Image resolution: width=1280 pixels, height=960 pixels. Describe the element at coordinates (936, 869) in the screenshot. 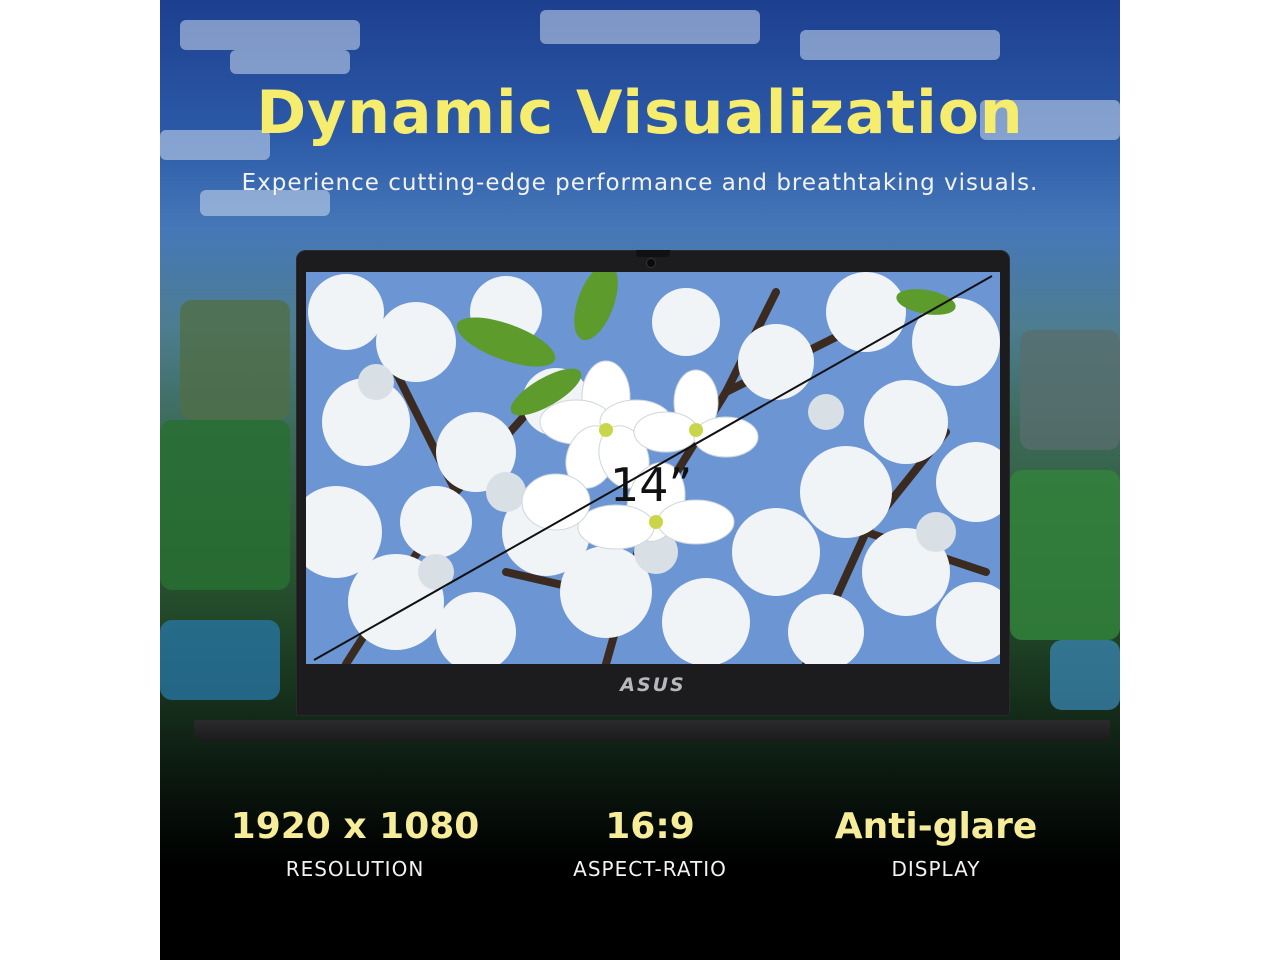

I see `spec-label: DISPLAY` at that location.